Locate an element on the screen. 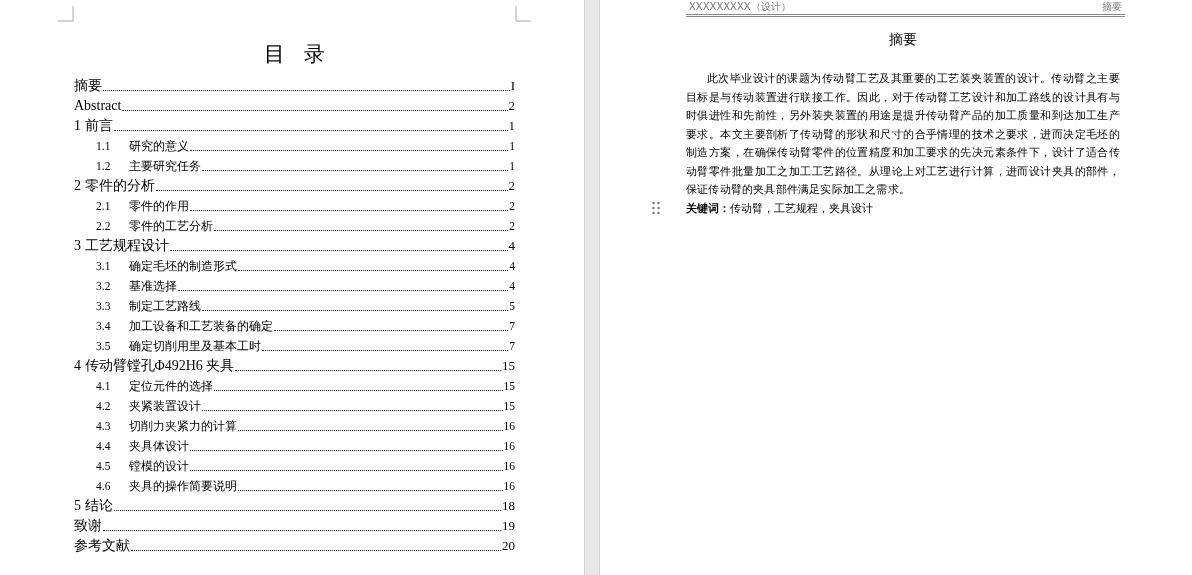  toc-entry-title: 制定工艺路线 is located at coordinates (165, 306).